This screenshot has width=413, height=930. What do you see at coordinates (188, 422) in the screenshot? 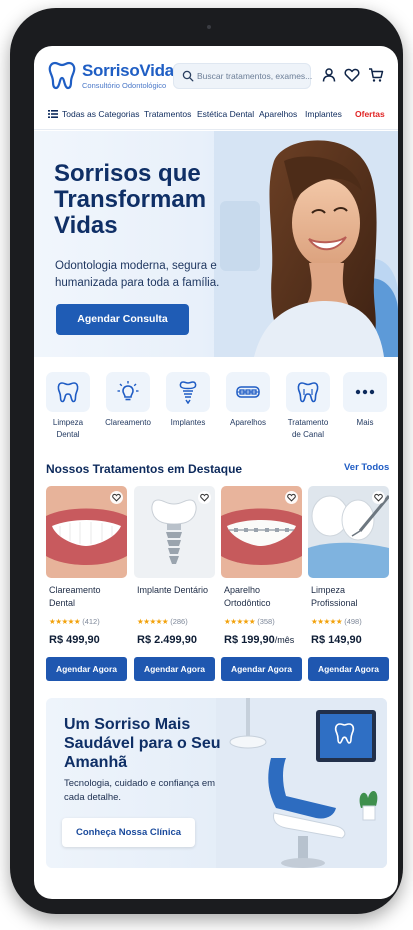
I see `category-label: Implantes` at bounding box center [188, 422].